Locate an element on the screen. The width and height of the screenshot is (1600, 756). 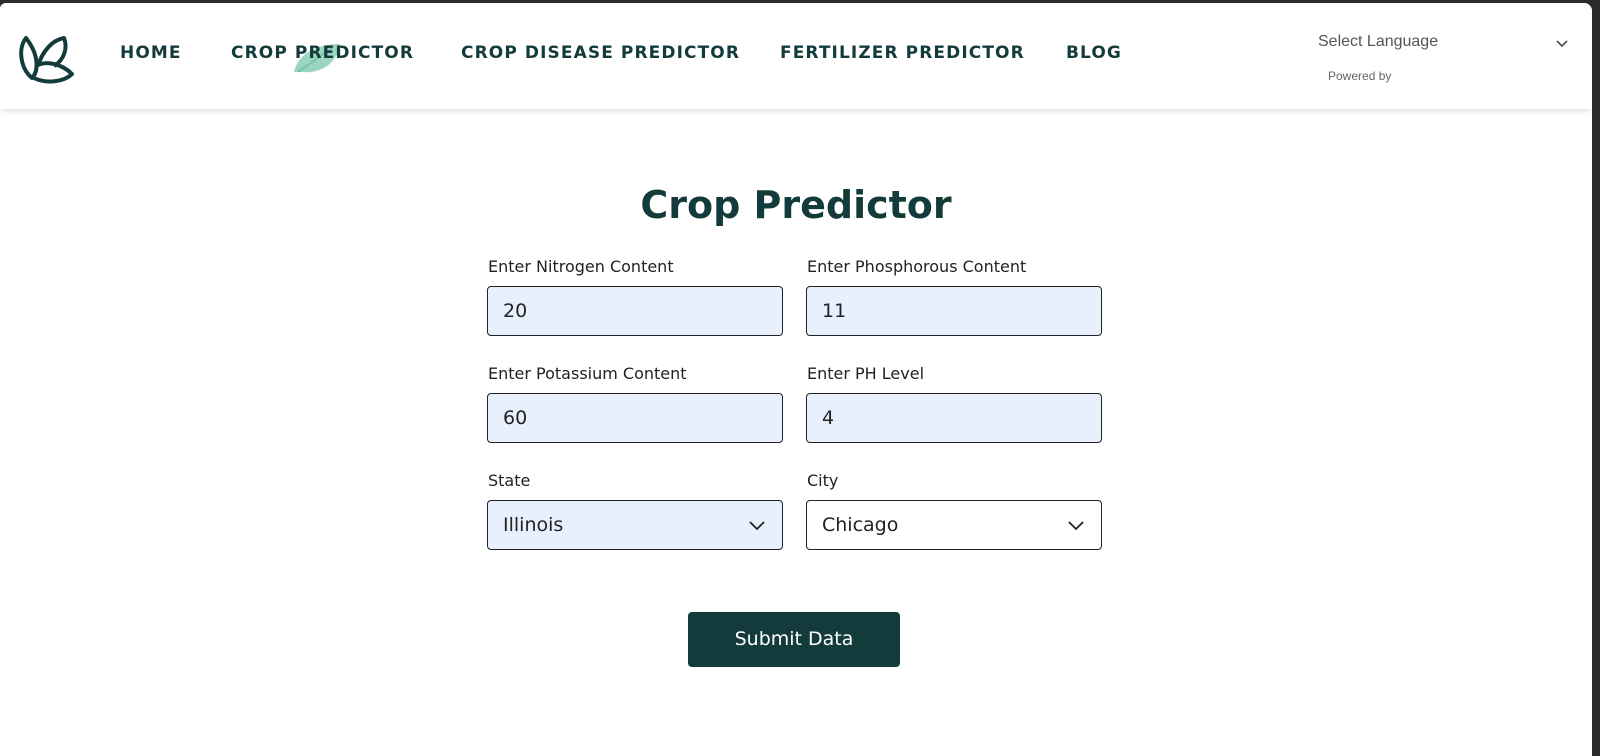
phosphorous-input: 11 is located at coordinates (954, 311).